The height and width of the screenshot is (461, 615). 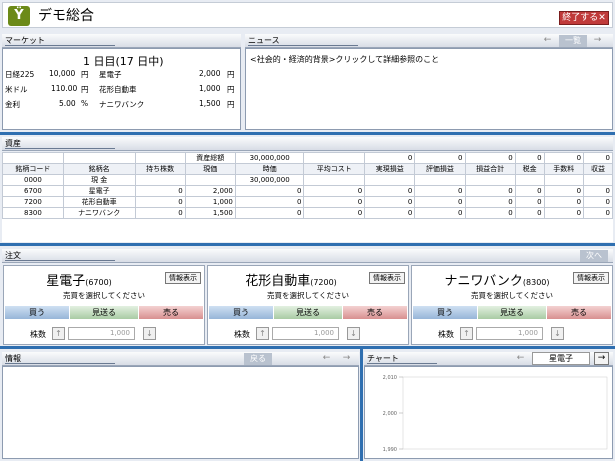 I want to click on order-stock-label: 星電子, so click(x=66, y=281).